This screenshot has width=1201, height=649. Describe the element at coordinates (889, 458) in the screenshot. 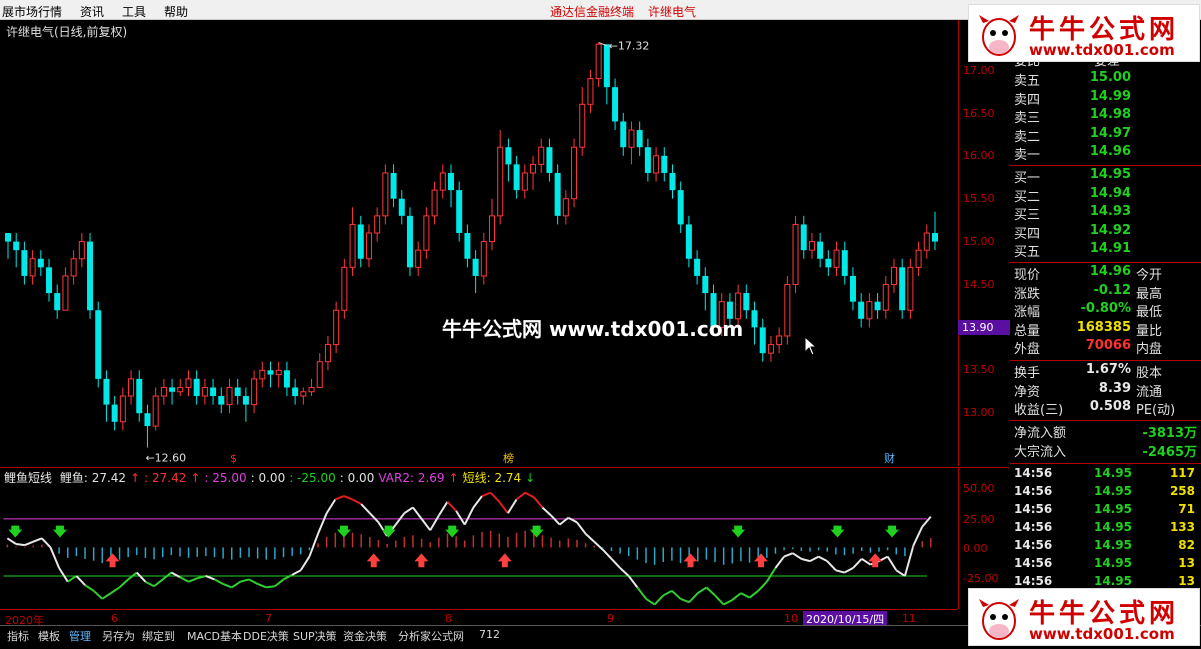

I see `event-marker: 财` at that location.